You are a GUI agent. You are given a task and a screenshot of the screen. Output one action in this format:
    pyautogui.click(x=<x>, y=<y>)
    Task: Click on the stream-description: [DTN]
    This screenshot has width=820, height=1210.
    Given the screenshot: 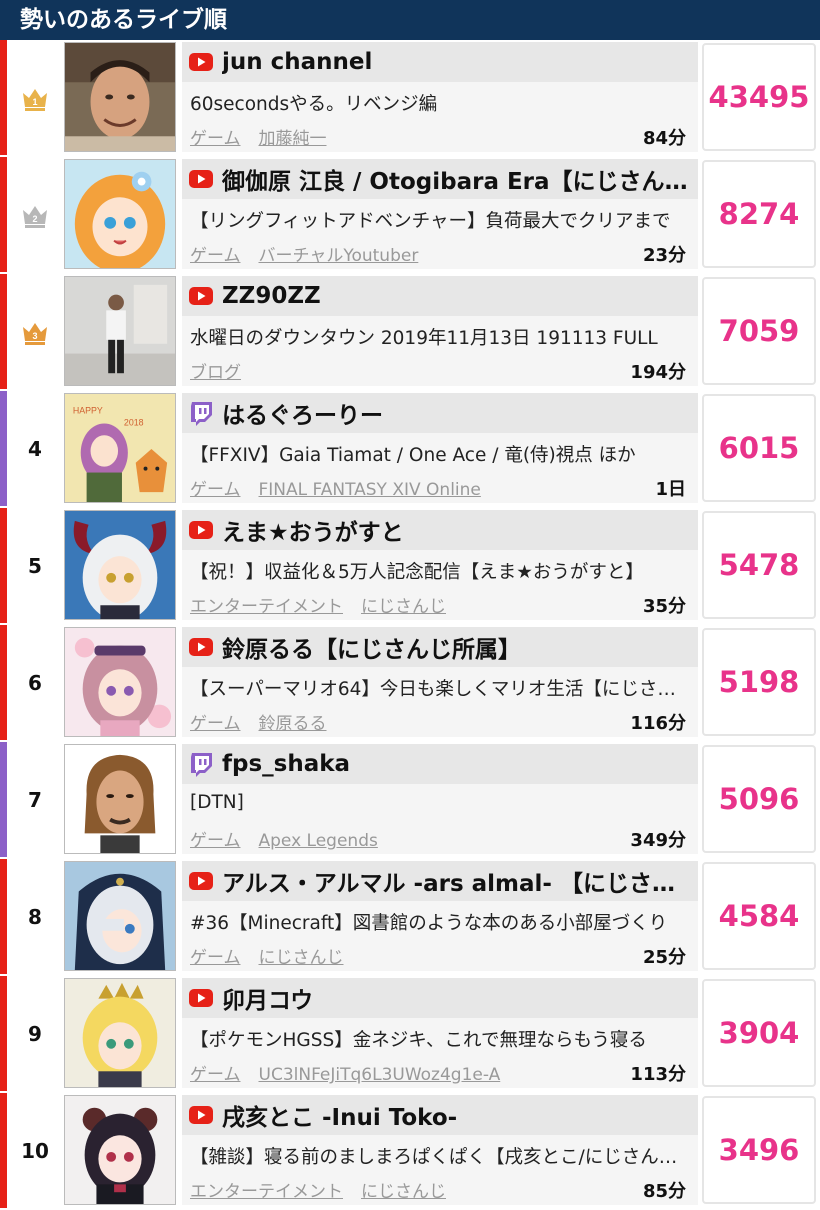 What is the action you would take?
    pyautogui.click(x=440, y=802)
    